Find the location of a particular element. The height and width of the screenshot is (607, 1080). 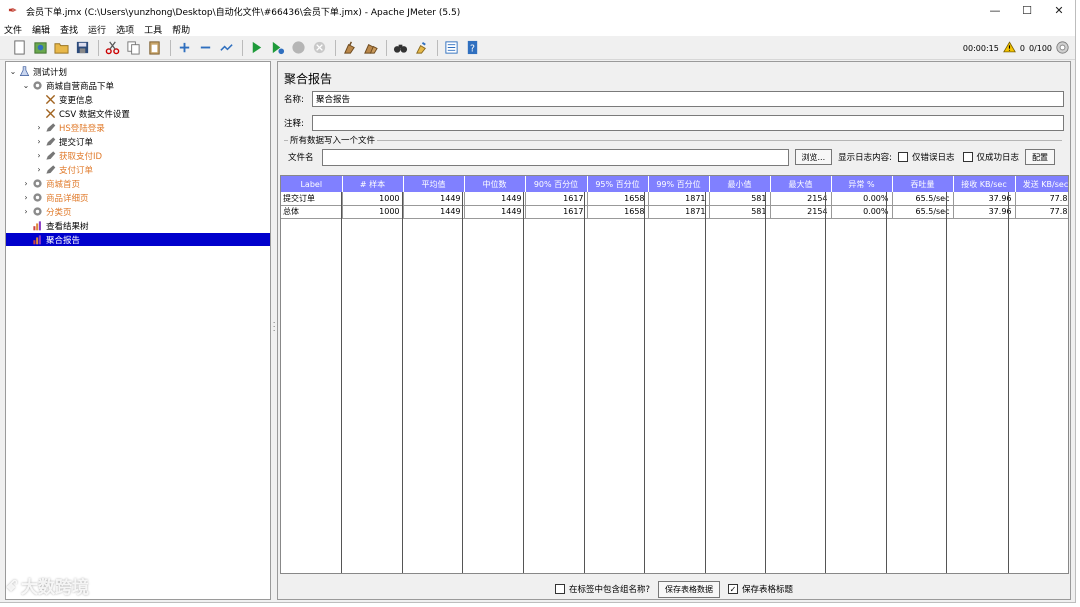

tree-node: › 获取支付ID is located at coordinates (54, 155).